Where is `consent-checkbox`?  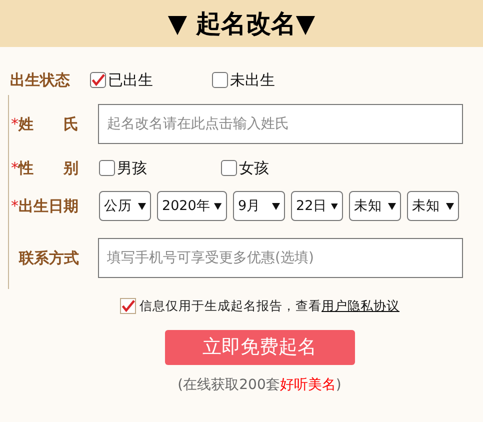
consent-checkbox is located at coordinates (128, 306).